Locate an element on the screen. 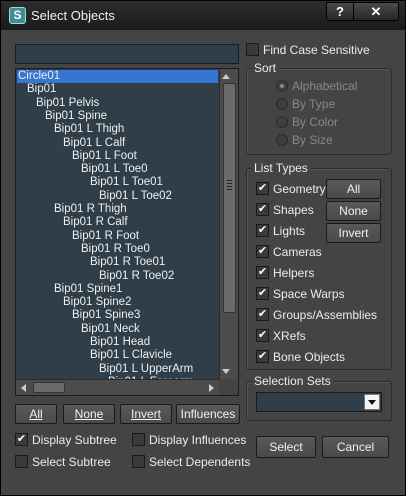 The height and width of the screenshot is (496, 406). select-all-button: All is located at coordinates (36, 414).